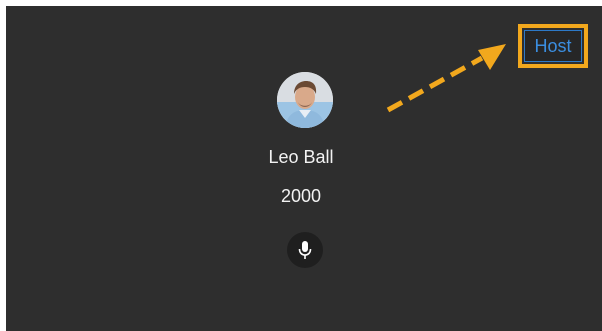 This screenshot has height=331, width=602. What do you see at coordinates (446, 78) in the screenshot?
I see `annotation-arrow` at bounding box center [446, 78].